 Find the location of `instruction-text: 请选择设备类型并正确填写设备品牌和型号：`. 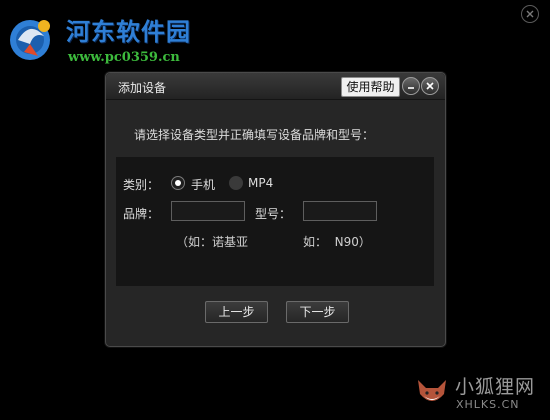

instruction-text: 请选择设备类型并正确填写设备品牌和型号： is located at coordinates (254, 135).